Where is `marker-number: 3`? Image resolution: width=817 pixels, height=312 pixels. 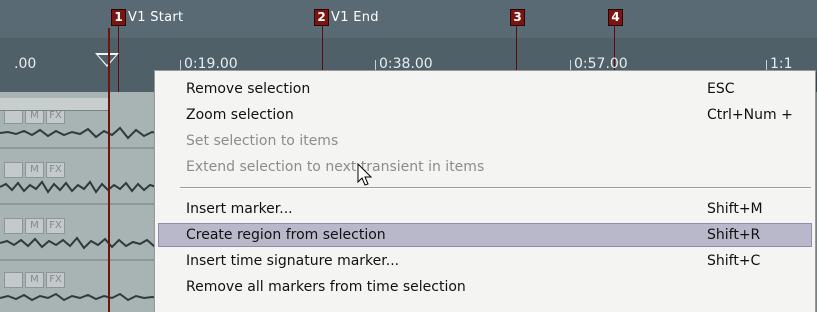
marker-number: 3 is located at coordinates (517, 17).